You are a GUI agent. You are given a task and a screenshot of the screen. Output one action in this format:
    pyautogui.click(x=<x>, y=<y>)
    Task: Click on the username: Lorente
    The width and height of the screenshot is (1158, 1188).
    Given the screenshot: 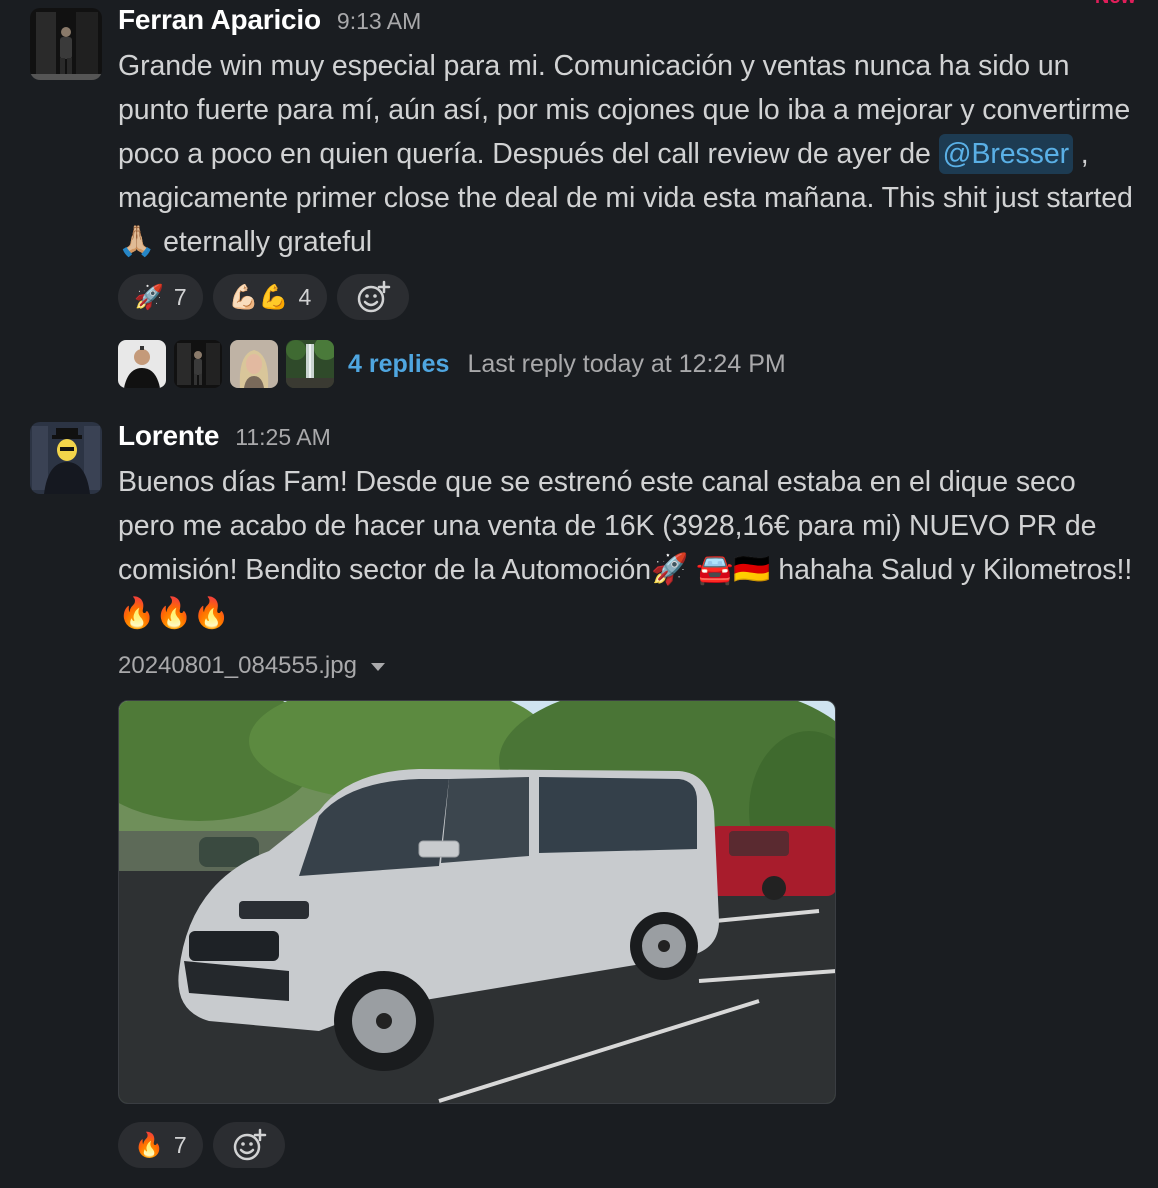 What is the action you would take?
    pyautogui.click(x=168, y=436)
    